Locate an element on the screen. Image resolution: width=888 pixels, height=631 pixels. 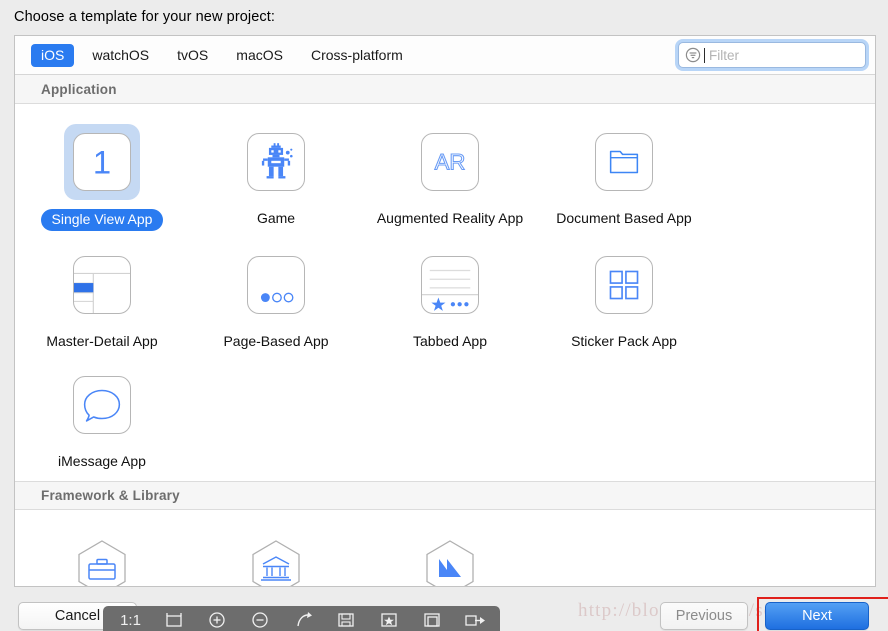
template-label: Augmented Reality App is located at coordinates (450, 218).